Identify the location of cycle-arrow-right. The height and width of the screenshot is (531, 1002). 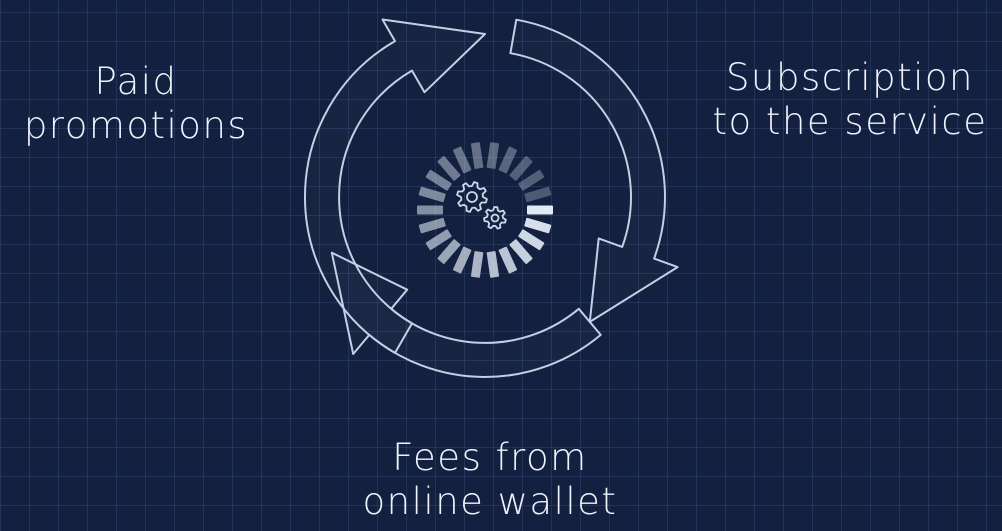
(594, 170).